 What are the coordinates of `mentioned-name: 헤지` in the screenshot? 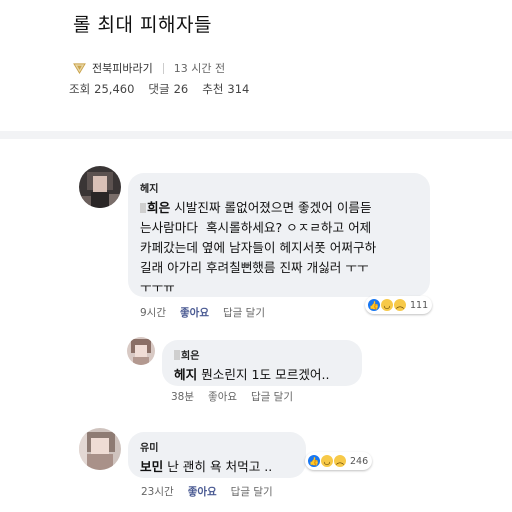 It's located at (185, 374).